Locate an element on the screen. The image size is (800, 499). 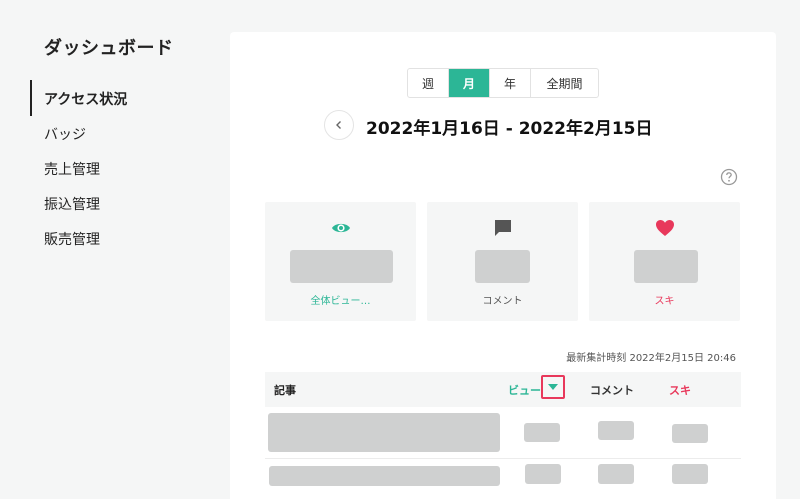
sidebar-active-indicator is located at coordinates (31, 98).